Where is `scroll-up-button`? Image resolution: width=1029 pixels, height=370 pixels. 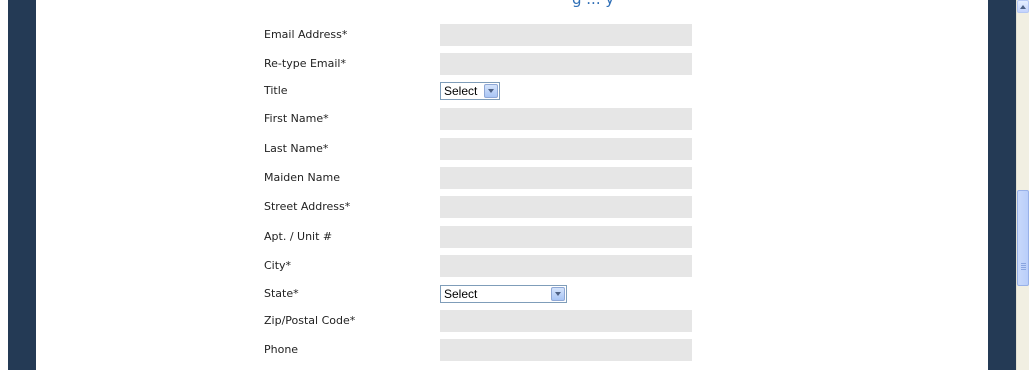 scroll-up-button is located at coordinates (1023, 6).